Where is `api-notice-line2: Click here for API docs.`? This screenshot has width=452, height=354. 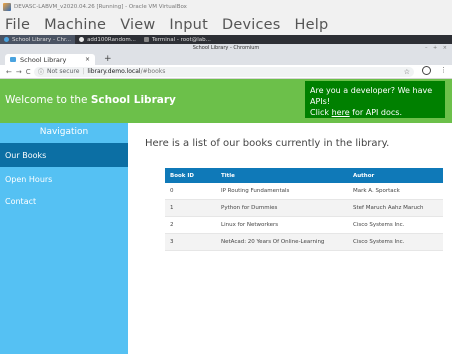 api-notice-line2: Click here for API docs. is located at coordinates (375, 112).